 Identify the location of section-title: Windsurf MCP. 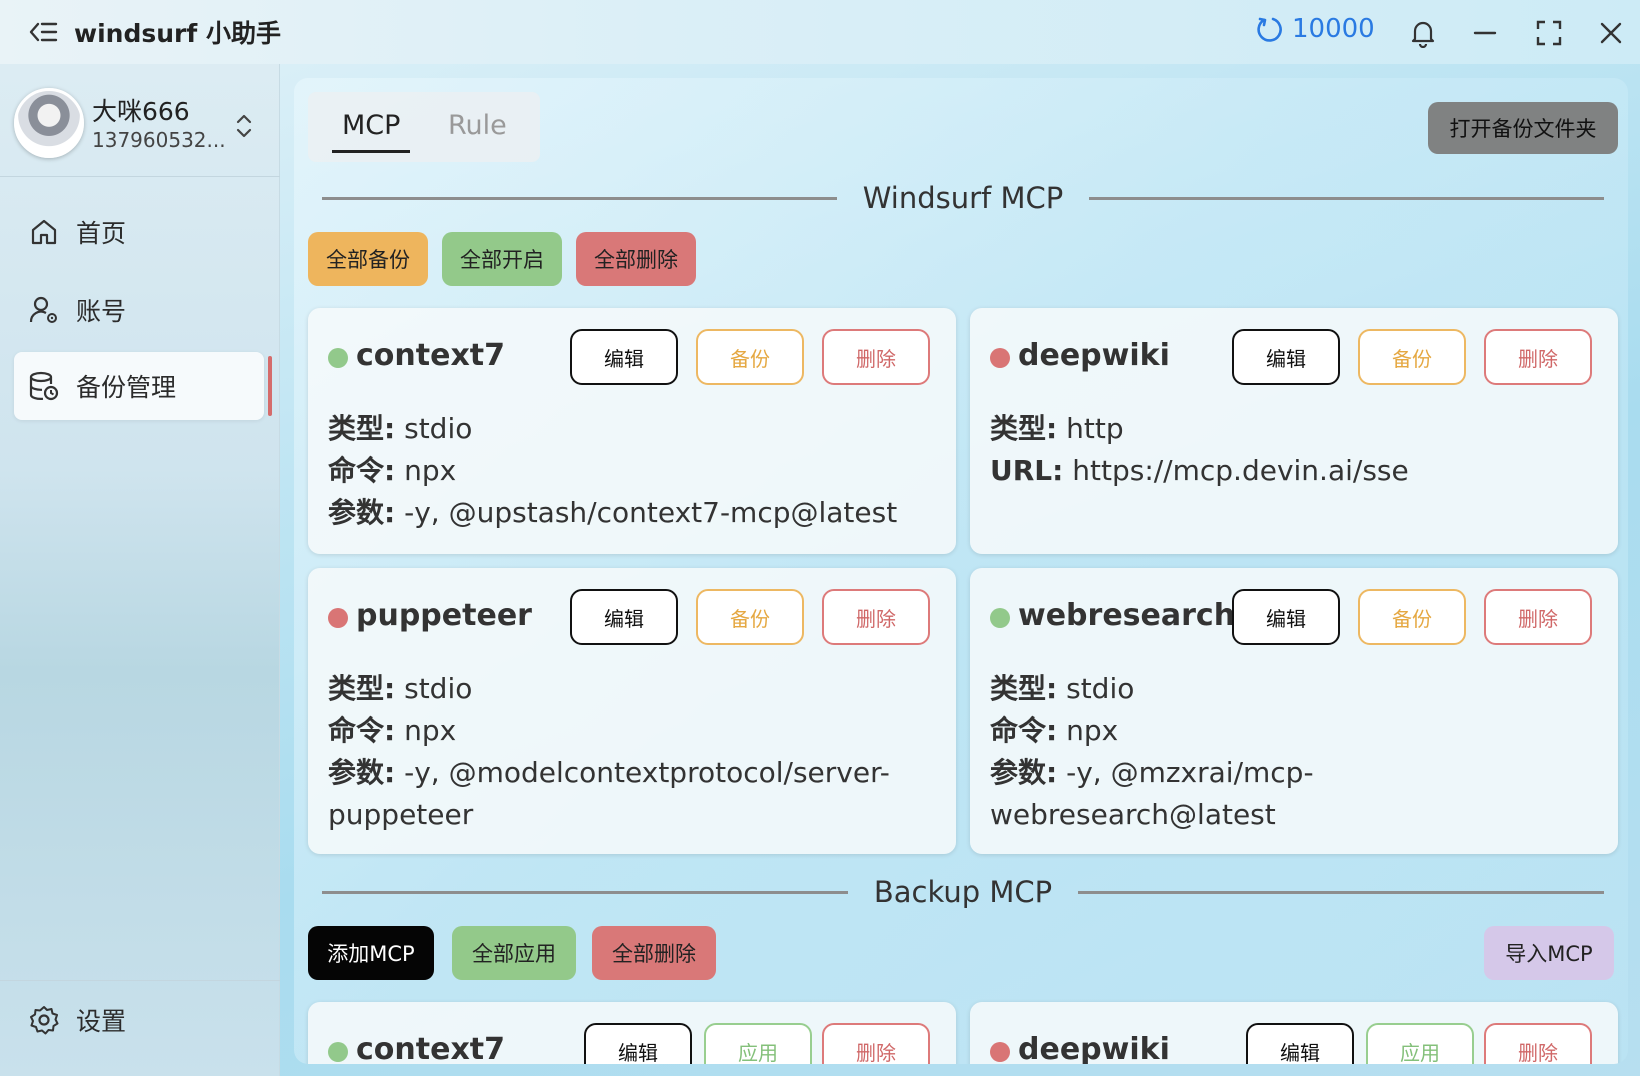
(963, 198).